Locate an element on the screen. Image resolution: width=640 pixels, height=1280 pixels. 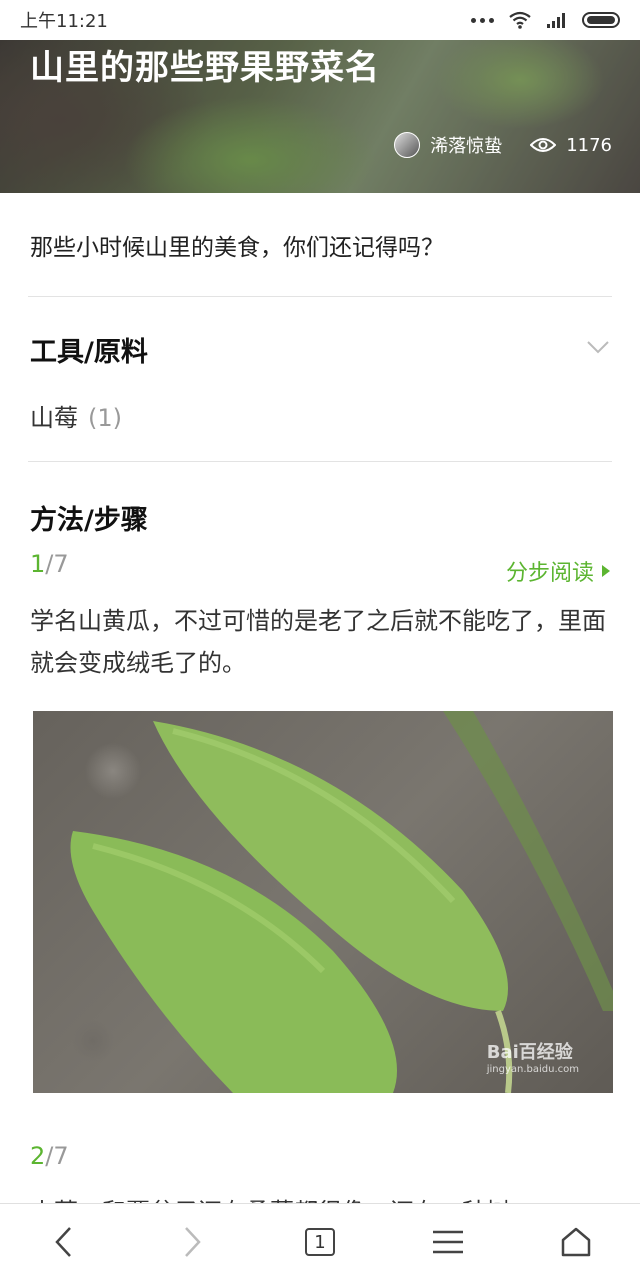
step-current: 2 is located at coordinates (38, 1156).